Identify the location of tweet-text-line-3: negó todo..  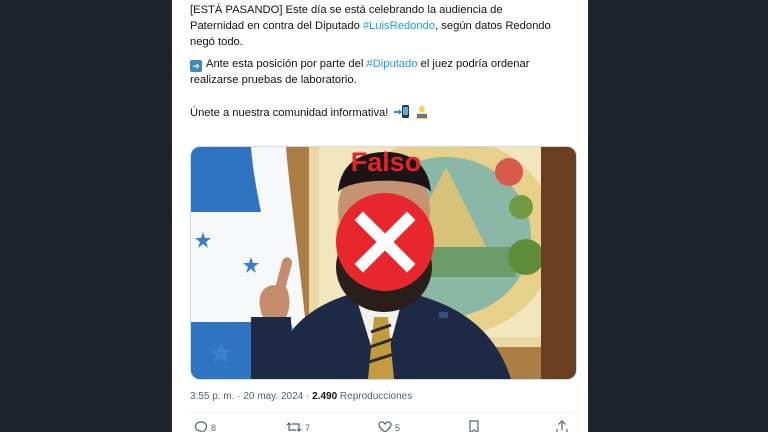
(216, 42).